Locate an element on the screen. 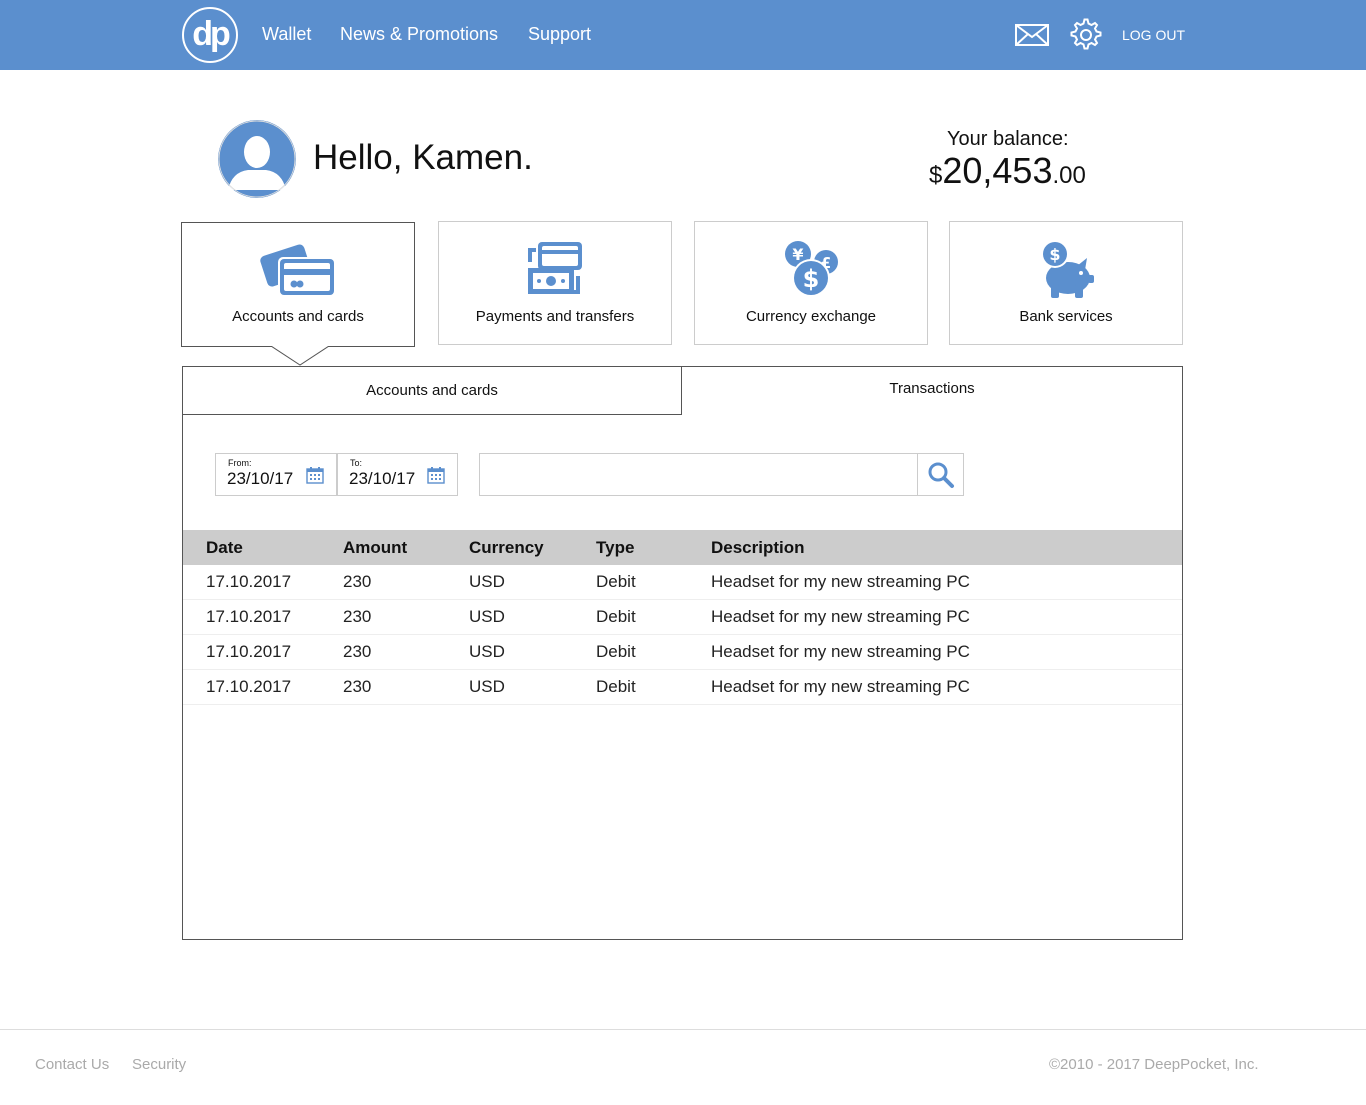  nav-support: Support is located at coordinates (559, 34).